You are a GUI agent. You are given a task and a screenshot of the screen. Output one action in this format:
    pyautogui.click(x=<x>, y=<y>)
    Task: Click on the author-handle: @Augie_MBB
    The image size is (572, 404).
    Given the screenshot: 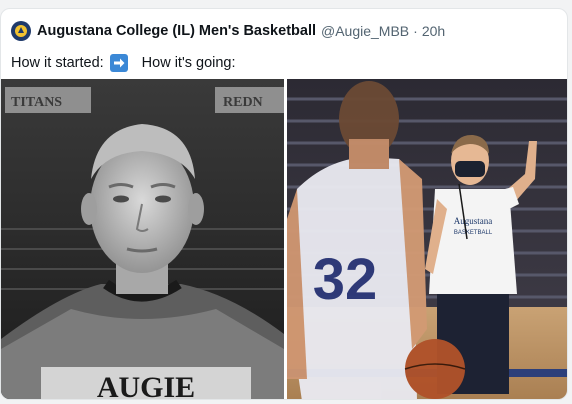 What is the action you would take?
    pyautogui.click(x=365, y=31)
    